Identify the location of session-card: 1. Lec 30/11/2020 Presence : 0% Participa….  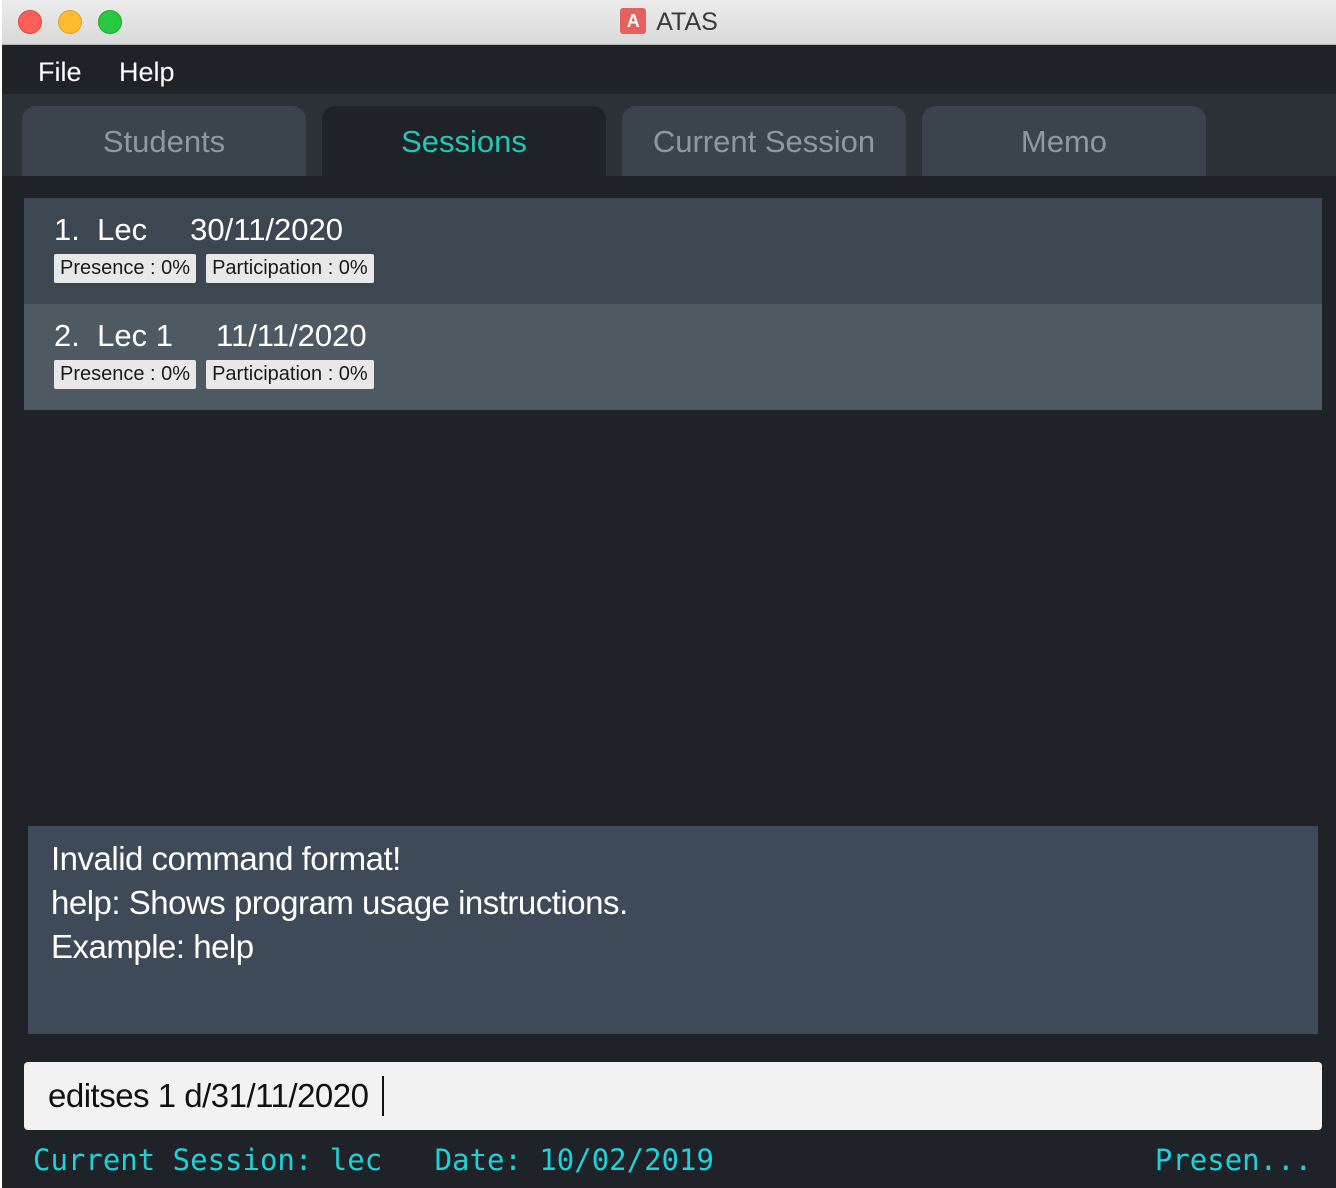
(673, 251).